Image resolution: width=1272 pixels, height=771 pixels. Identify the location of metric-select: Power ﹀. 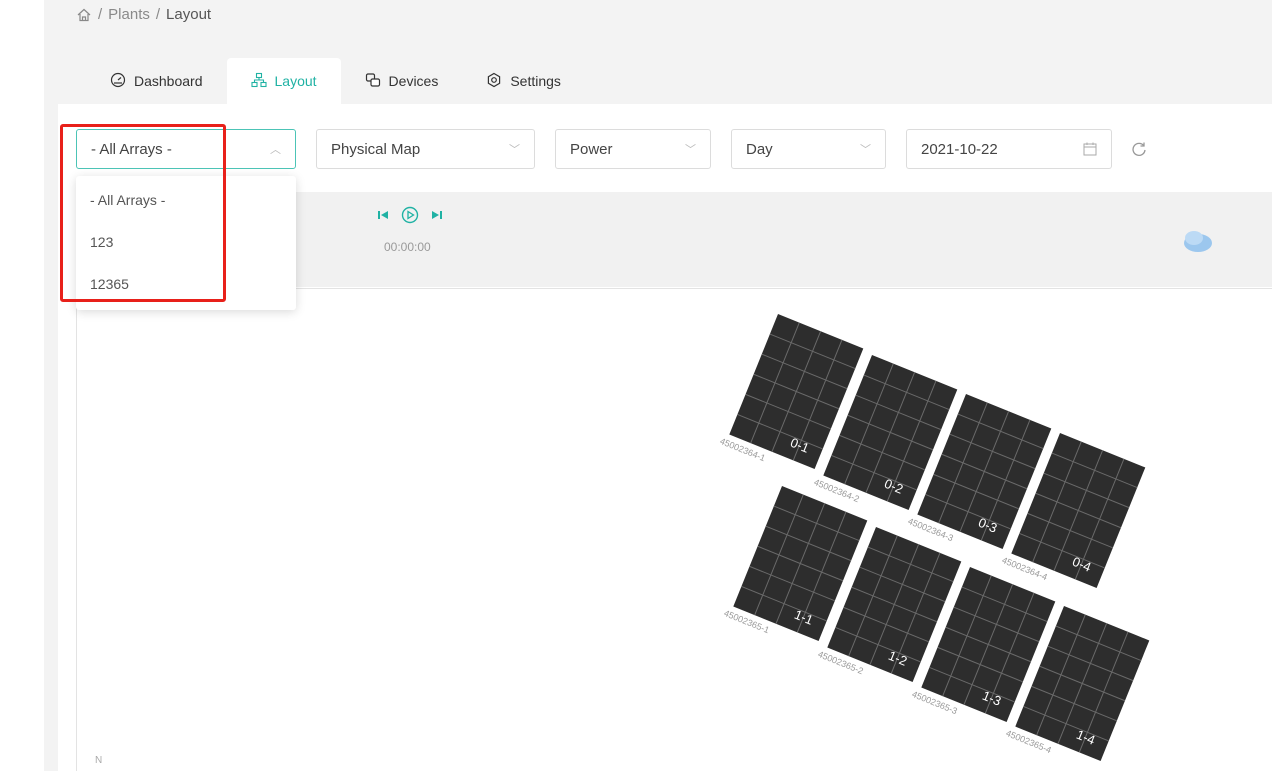
(633, 149).